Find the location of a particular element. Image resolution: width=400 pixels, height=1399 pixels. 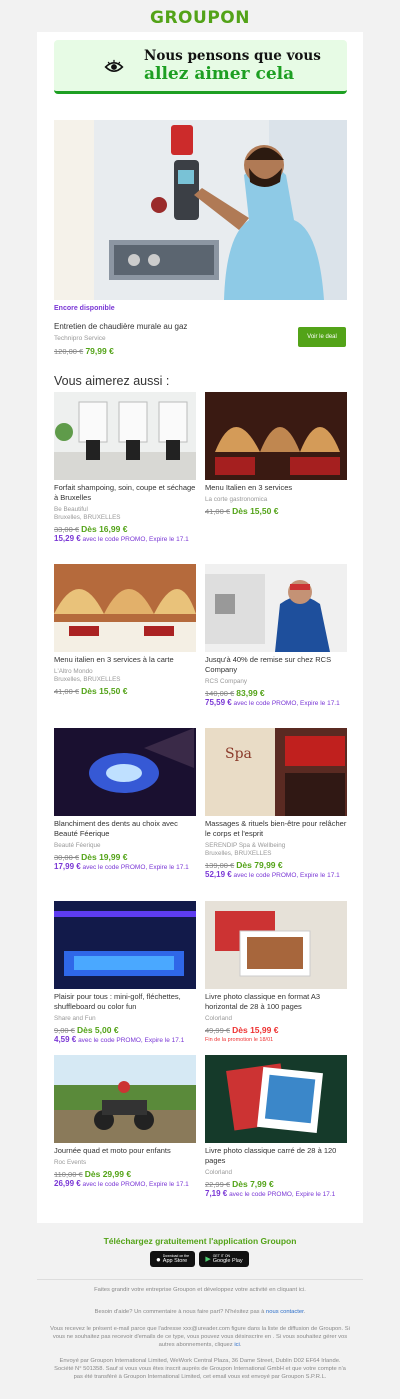

deal-old-price: 22,99 € is located at coordinates (218, 1184).